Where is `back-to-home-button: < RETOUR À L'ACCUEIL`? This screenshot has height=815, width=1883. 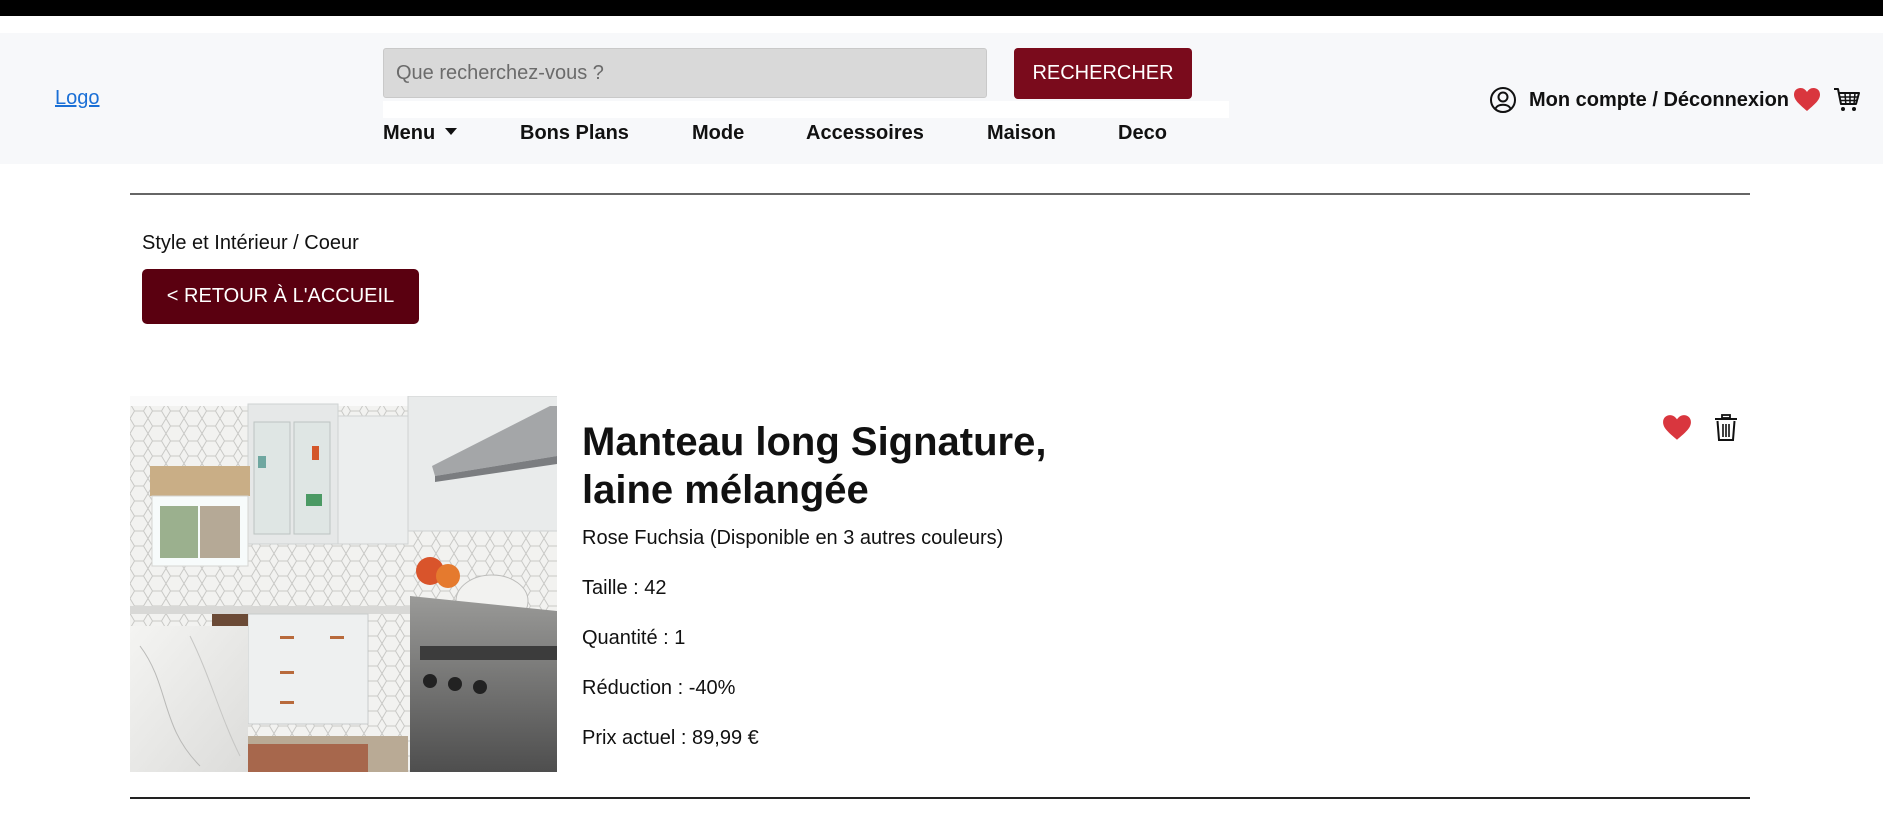 back-to-home-button: < RETOUR À L'ACCUEIL is located at coordinates (280, 296).